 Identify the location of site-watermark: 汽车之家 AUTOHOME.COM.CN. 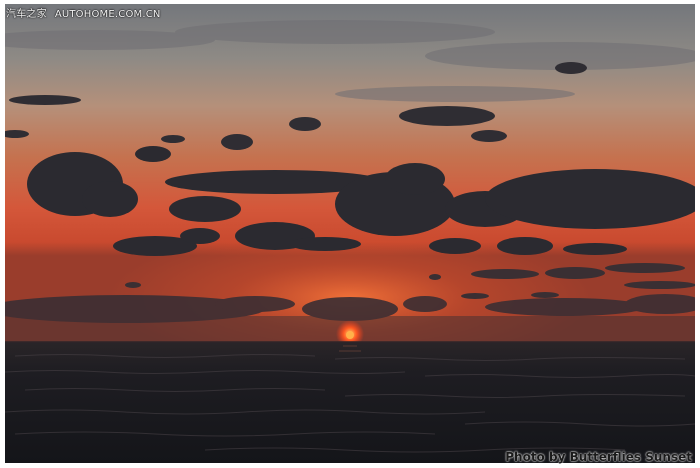
(83, 12).